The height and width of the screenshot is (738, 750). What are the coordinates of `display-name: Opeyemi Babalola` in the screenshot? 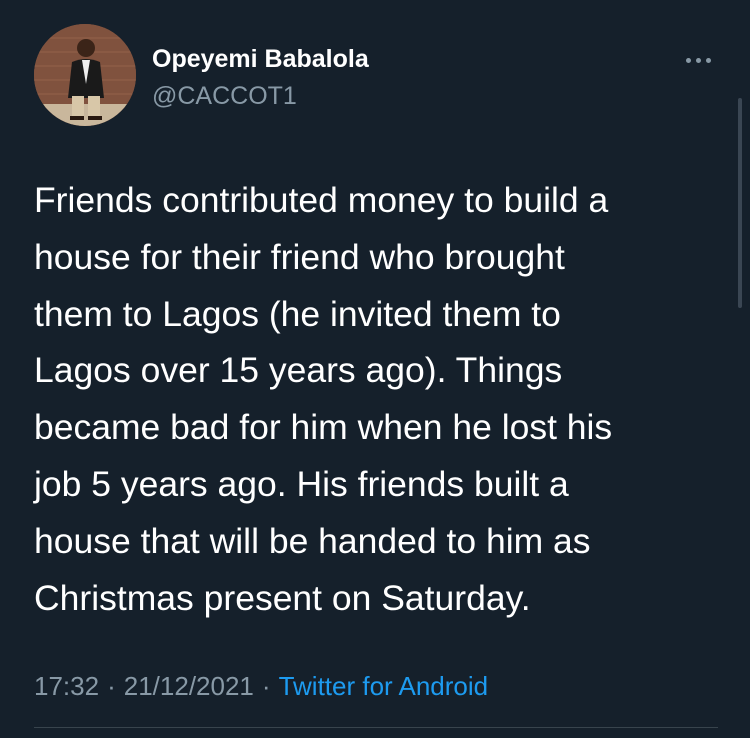 It's located at (260, 59).